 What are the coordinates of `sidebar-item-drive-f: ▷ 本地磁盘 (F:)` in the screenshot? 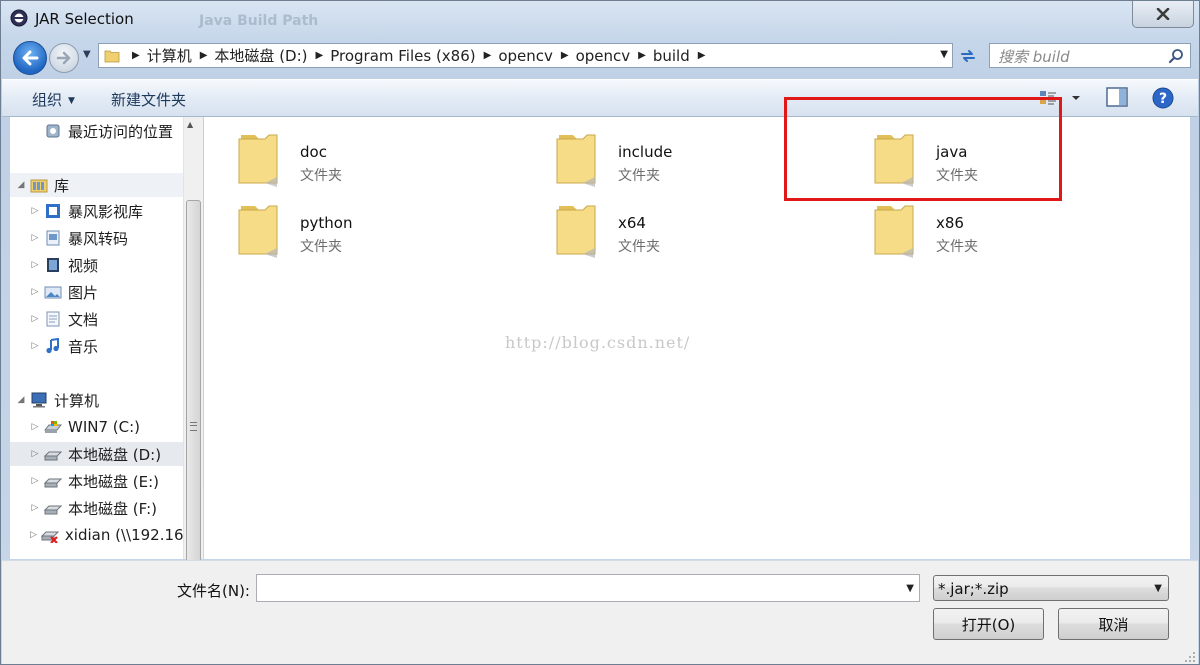 It's located at (96, 508).